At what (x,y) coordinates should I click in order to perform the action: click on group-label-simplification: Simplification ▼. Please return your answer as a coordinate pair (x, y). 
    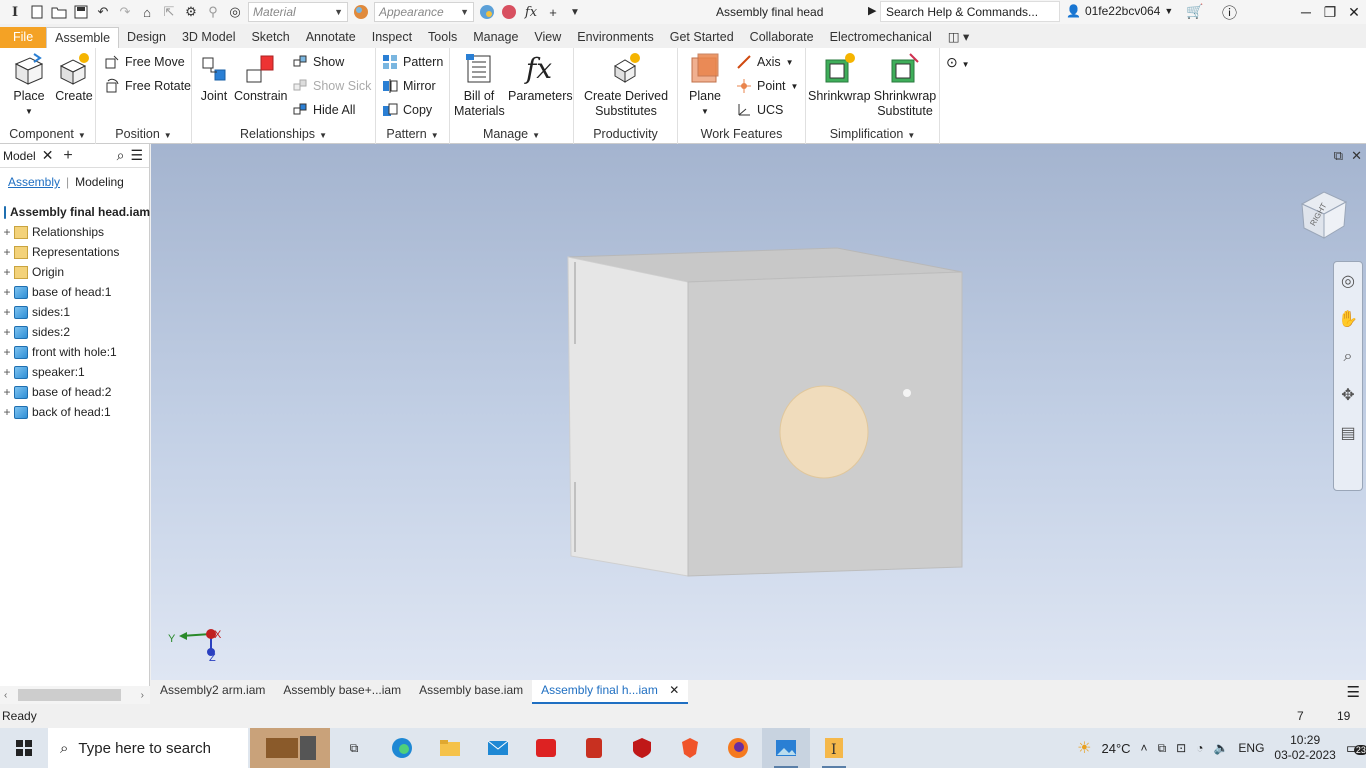
    Looking at the image, I should click on (872, 134).